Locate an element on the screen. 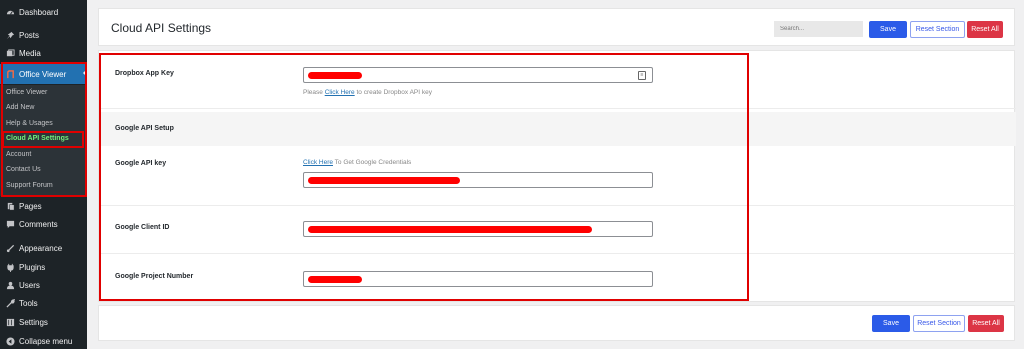  save-button: Save is located at coordinates (888, 29).